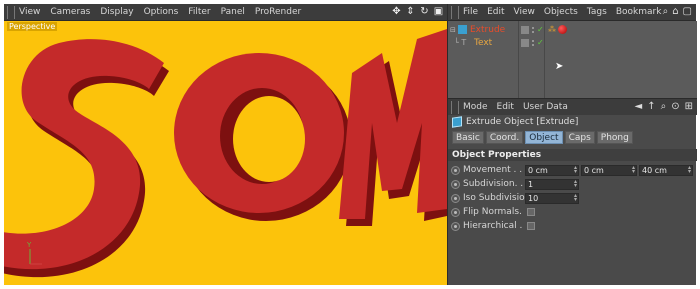  I want to click on menu-options: Options, so click(161, 12).